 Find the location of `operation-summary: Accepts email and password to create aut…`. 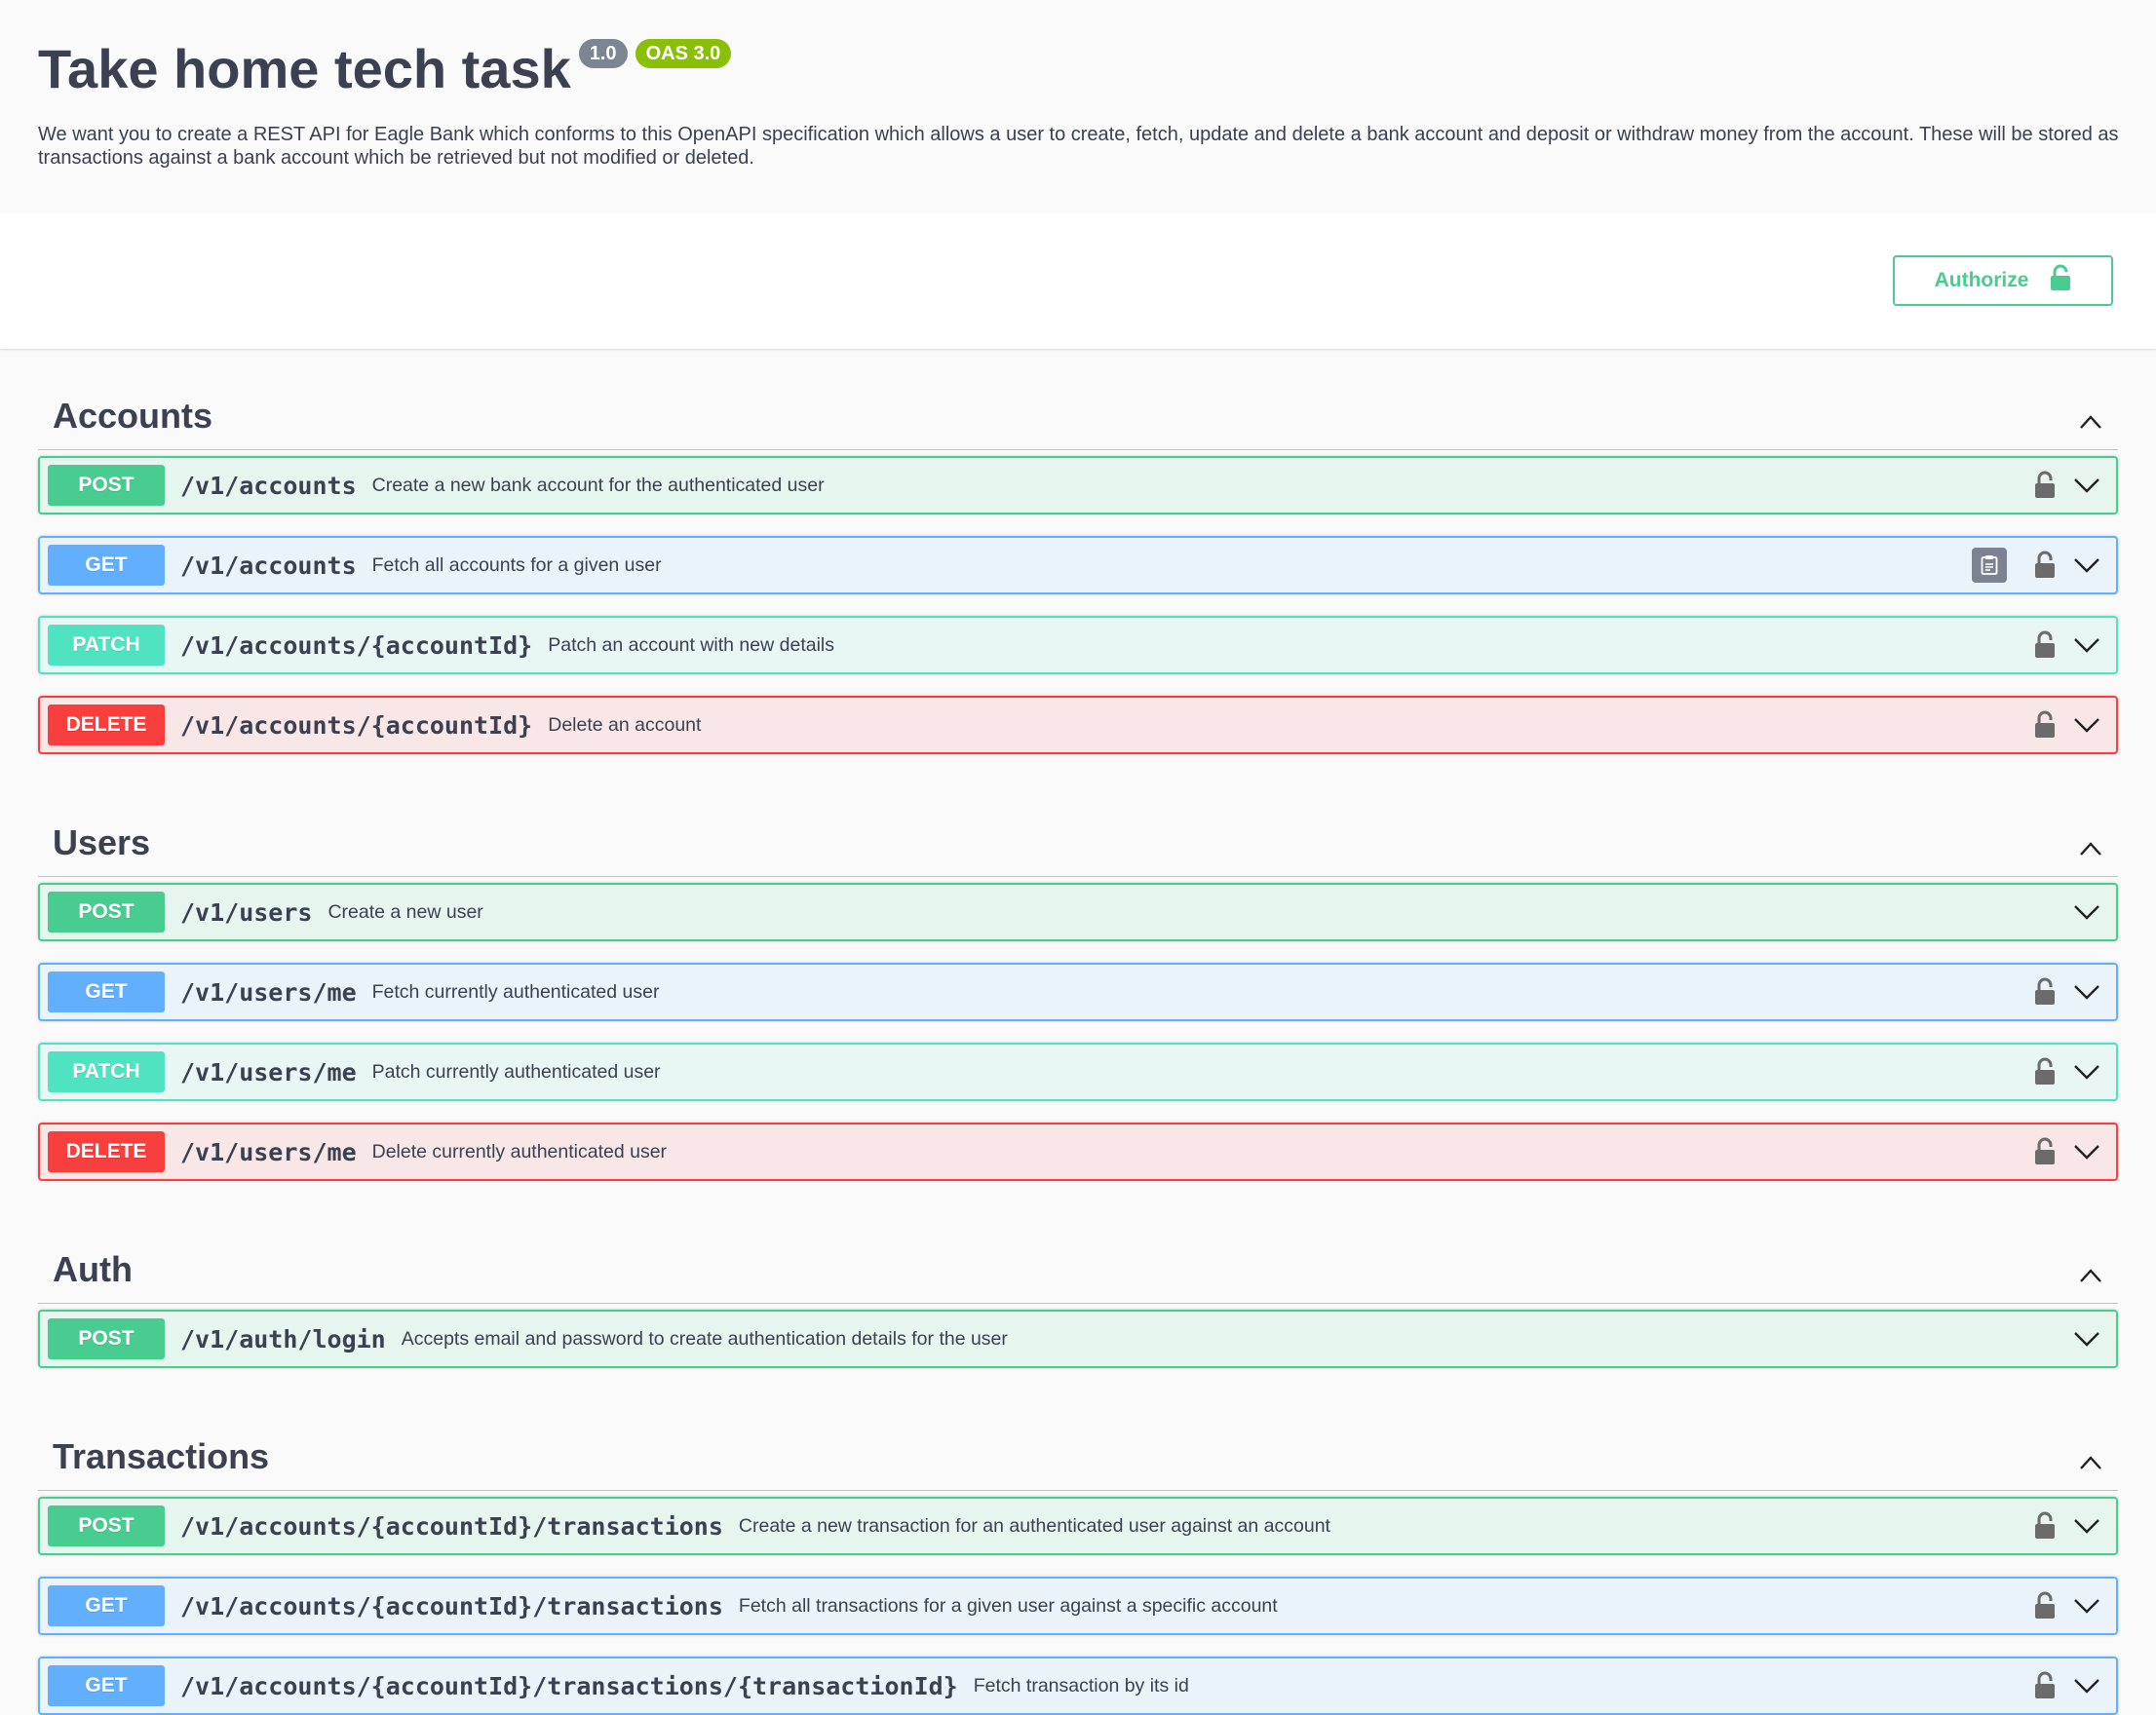

operation-summary: Accepts email and password to create aut… is located at coordinates (704, 1338).